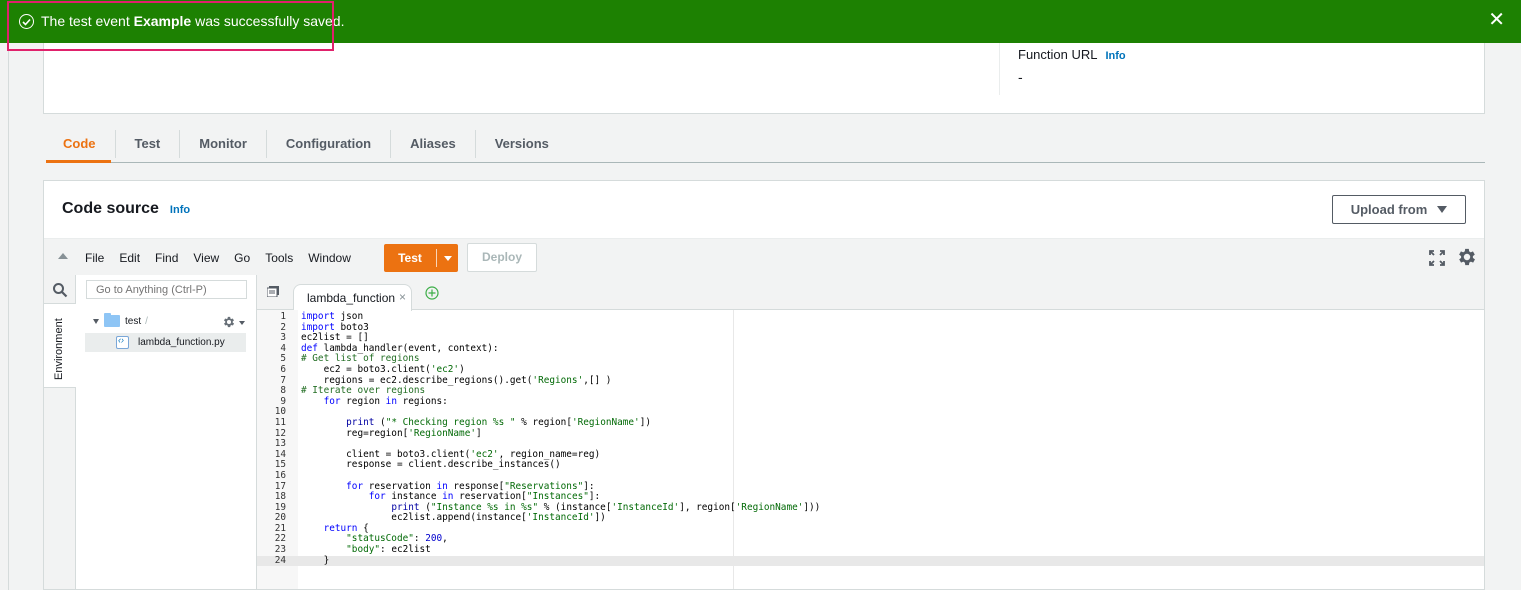 This screenshot has height=590, width=1521. I want to click on tab-monitor: Monitor, so click(222, 144).